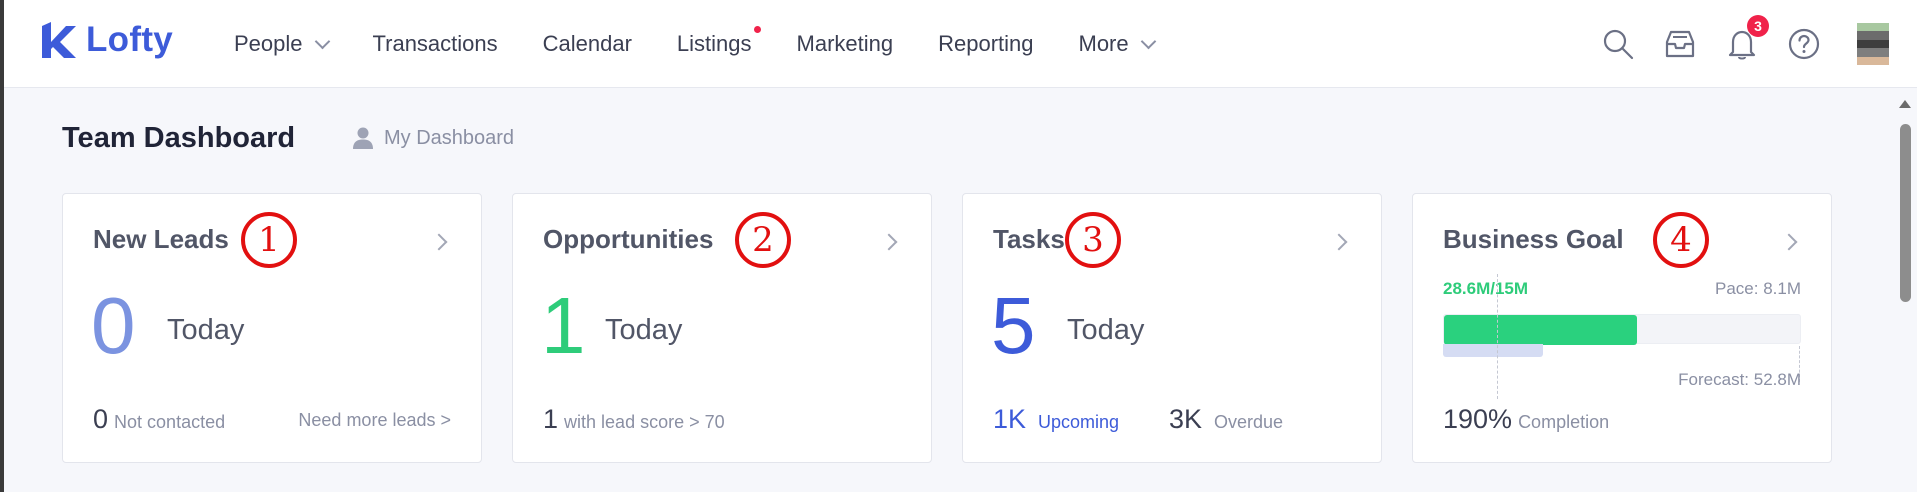 Image resolution: width=1917 pixels, height=492 pixels. Describe the element at coordinates (374, 420) in the screenshot. I see `need-more-leads-link: Need more leads >` at that location.